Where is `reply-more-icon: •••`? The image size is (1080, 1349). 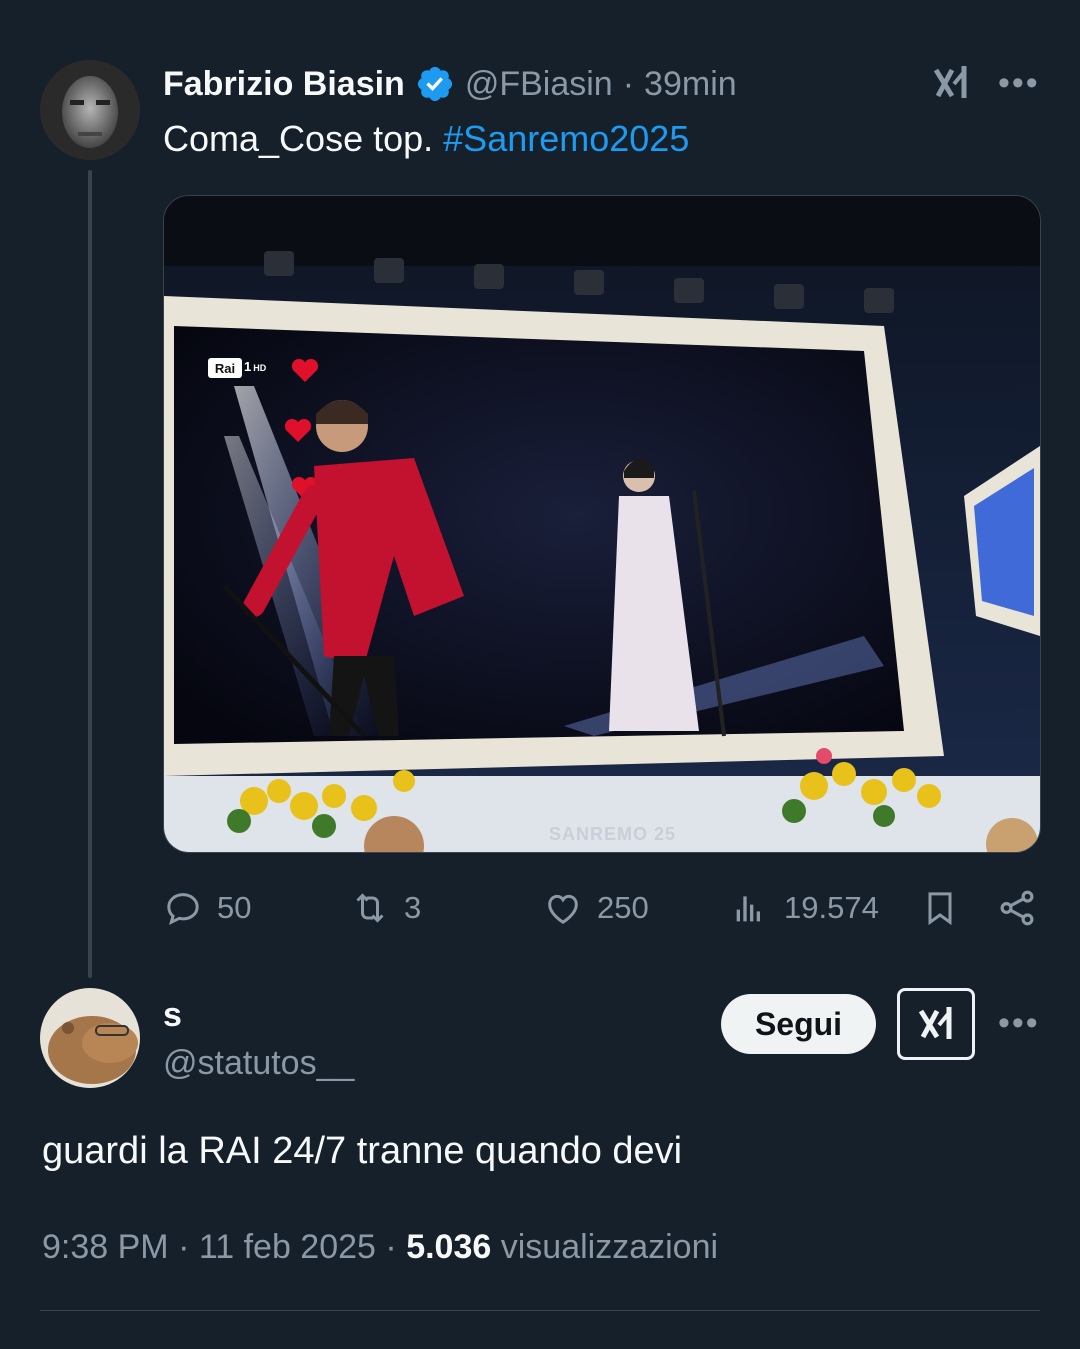 reply-more-icon: ••• is located at coordinates (1019, 1023).